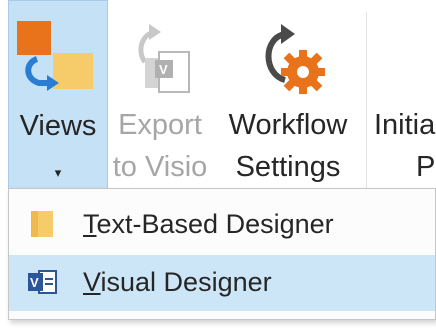 This screenshot has height=332, width=436. What do you see at coordinates (288, 125) in the screenshot?
I see `workflow-label-line1: Workflow` at bounding box center [288, 125].